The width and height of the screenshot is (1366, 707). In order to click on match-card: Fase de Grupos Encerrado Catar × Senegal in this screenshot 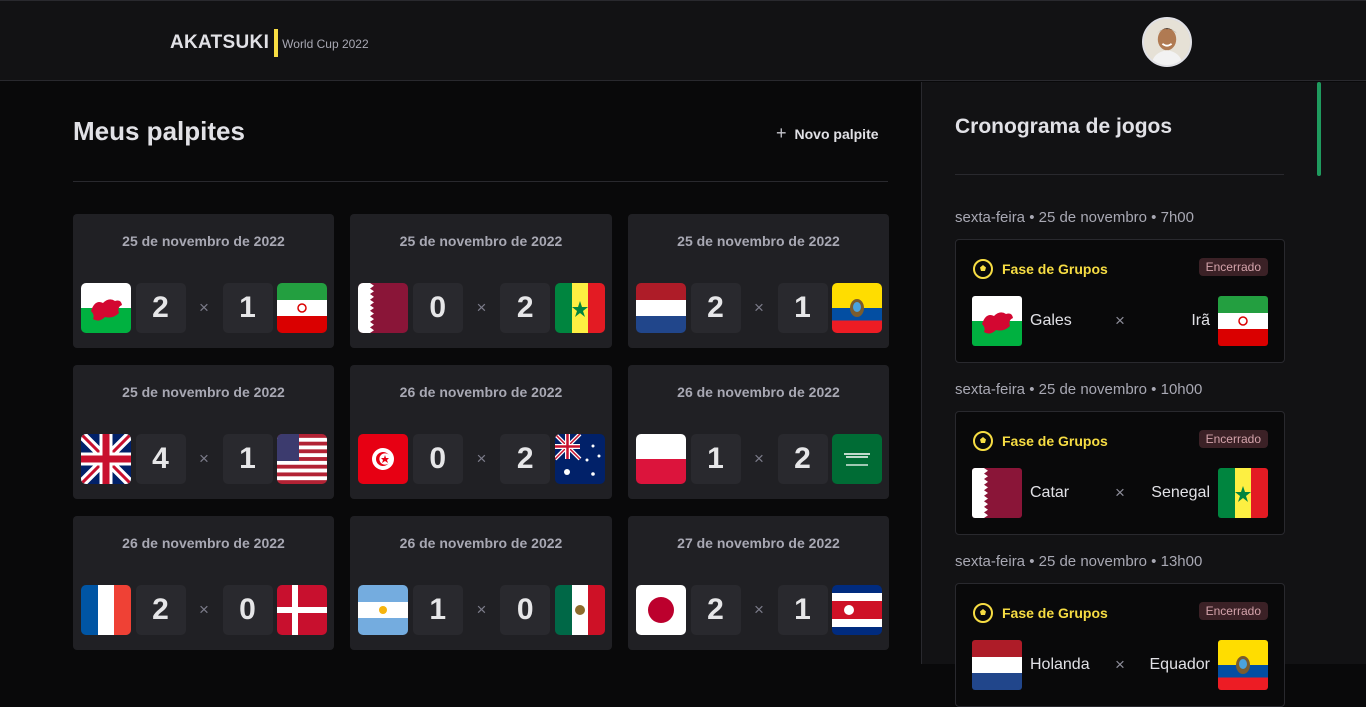, I will do `click(1120, 473)`.